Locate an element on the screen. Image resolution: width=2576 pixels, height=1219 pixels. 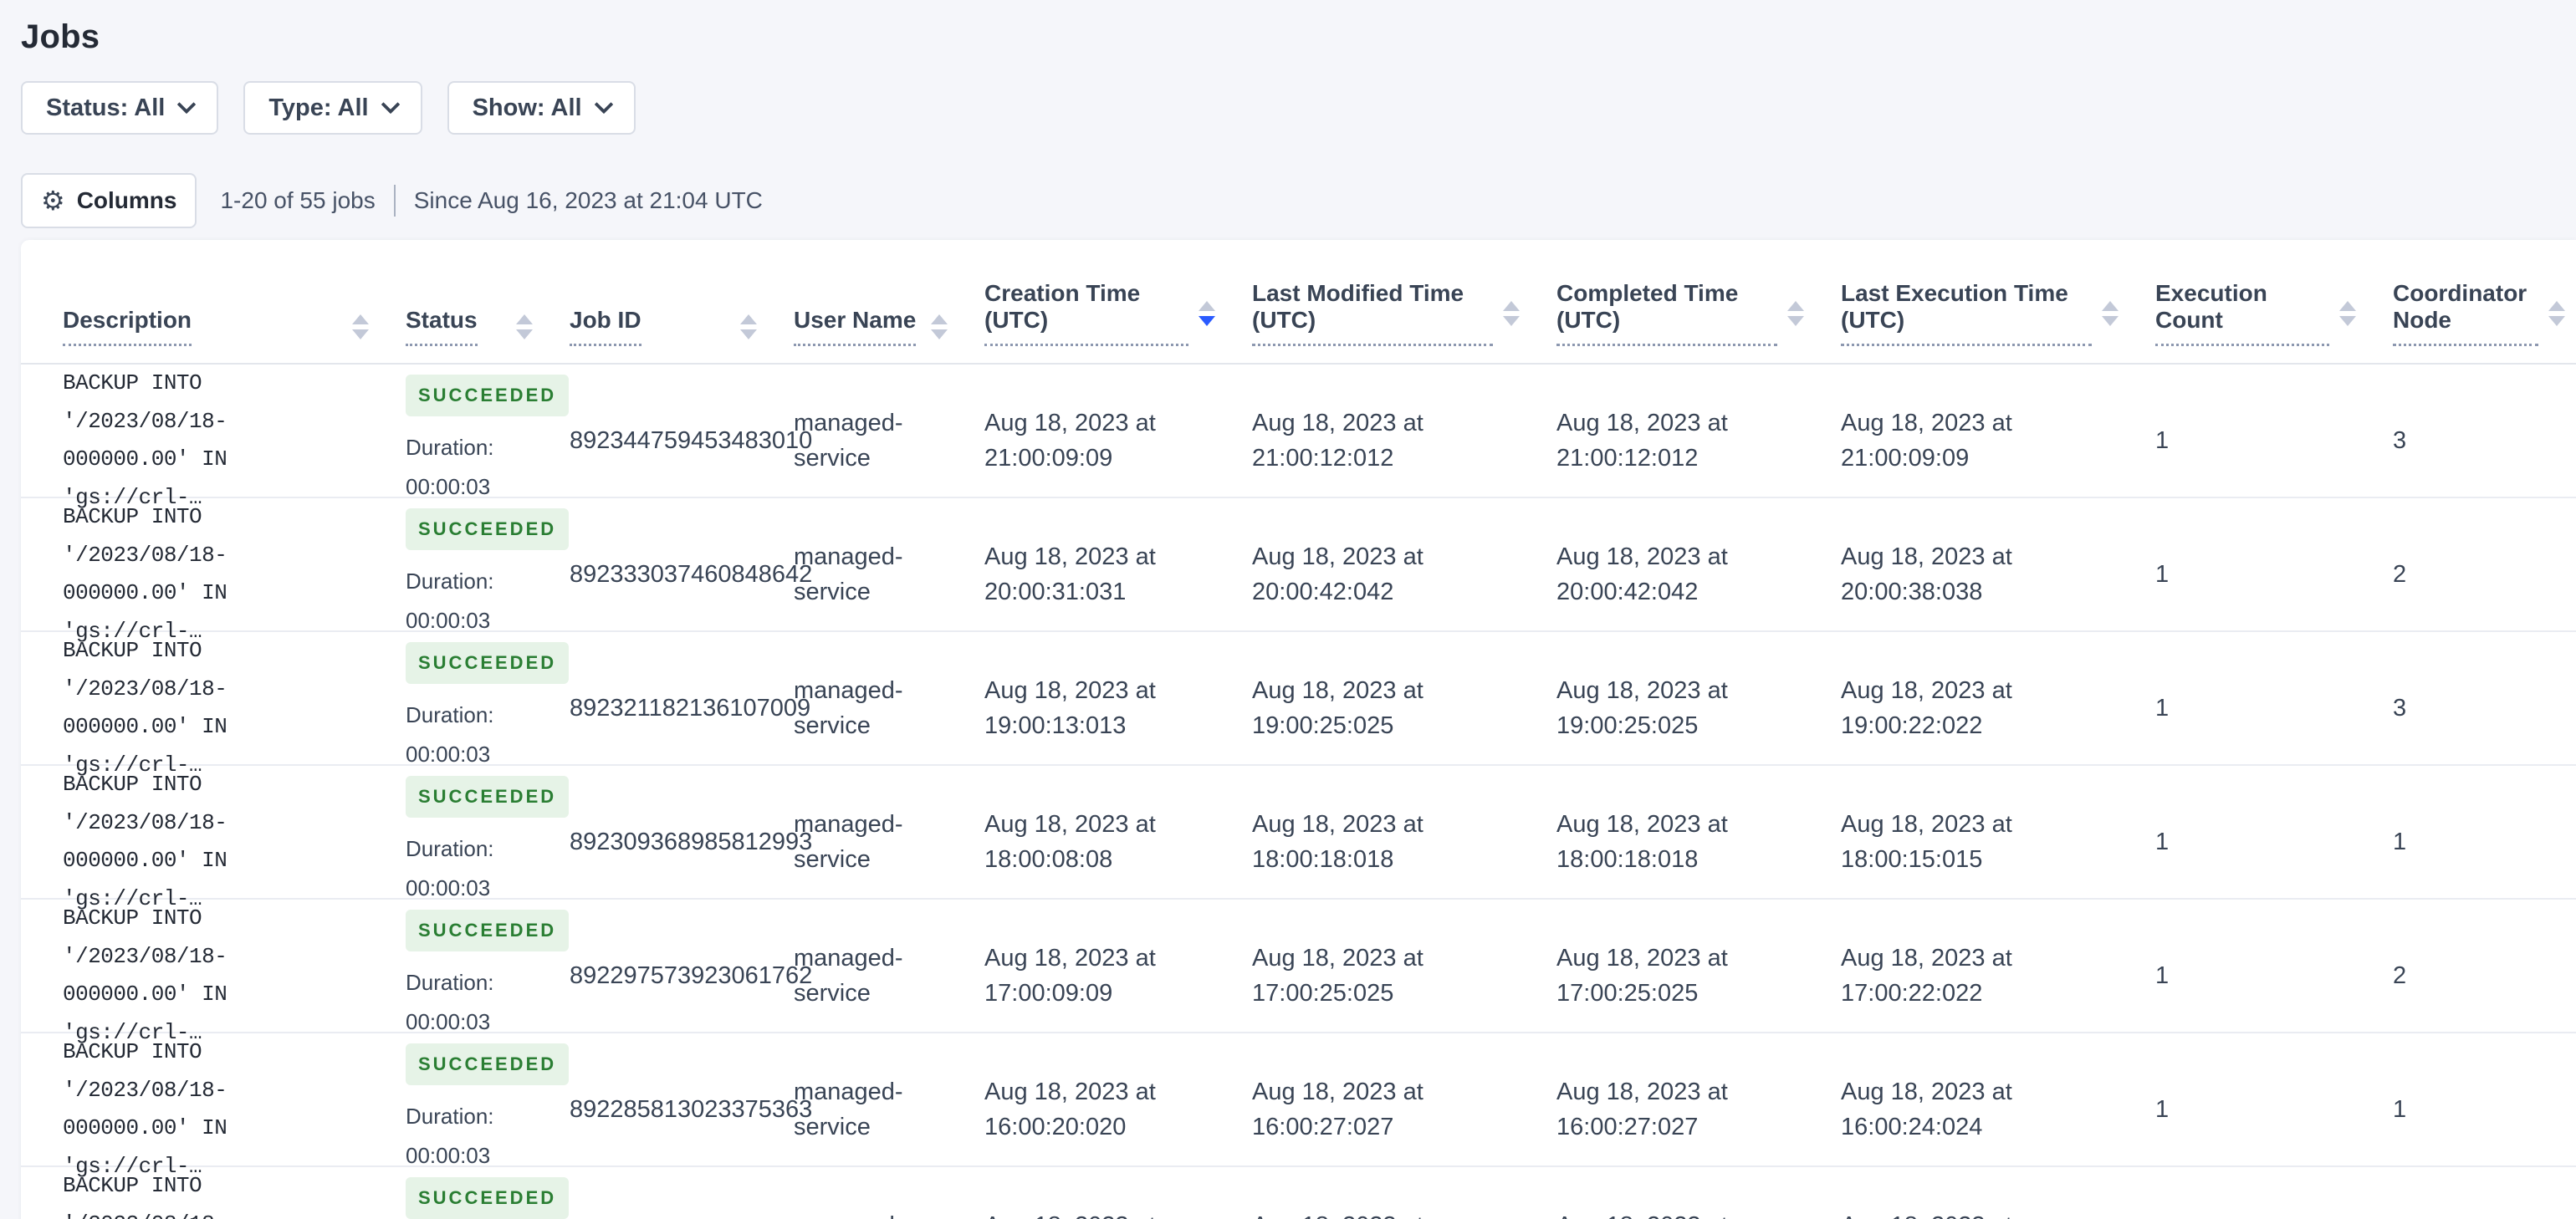
jobs-since-text: Since Aug 16, 2023 at 21:04 UTC is located at coordinates (588, 200).